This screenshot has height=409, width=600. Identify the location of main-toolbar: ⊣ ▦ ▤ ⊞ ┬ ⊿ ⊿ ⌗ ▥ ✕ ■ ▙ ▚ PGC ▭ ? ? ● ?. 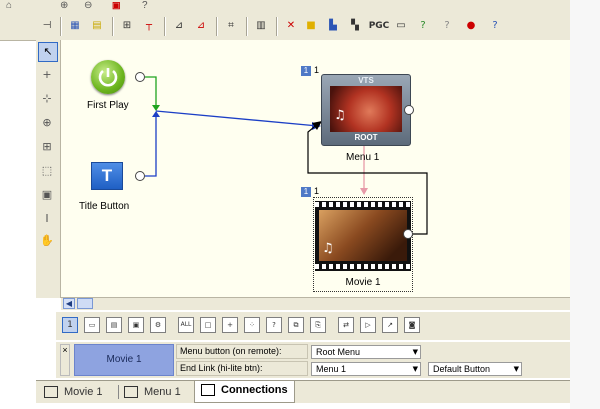
(300, 27).